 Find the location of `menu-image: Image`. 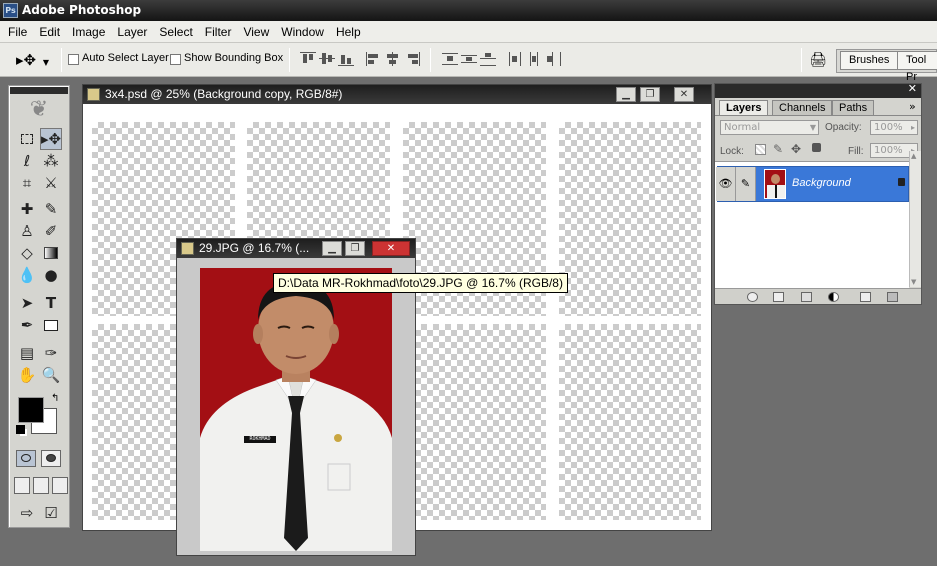

menu-image: Image is located at coordinates (88, 32).